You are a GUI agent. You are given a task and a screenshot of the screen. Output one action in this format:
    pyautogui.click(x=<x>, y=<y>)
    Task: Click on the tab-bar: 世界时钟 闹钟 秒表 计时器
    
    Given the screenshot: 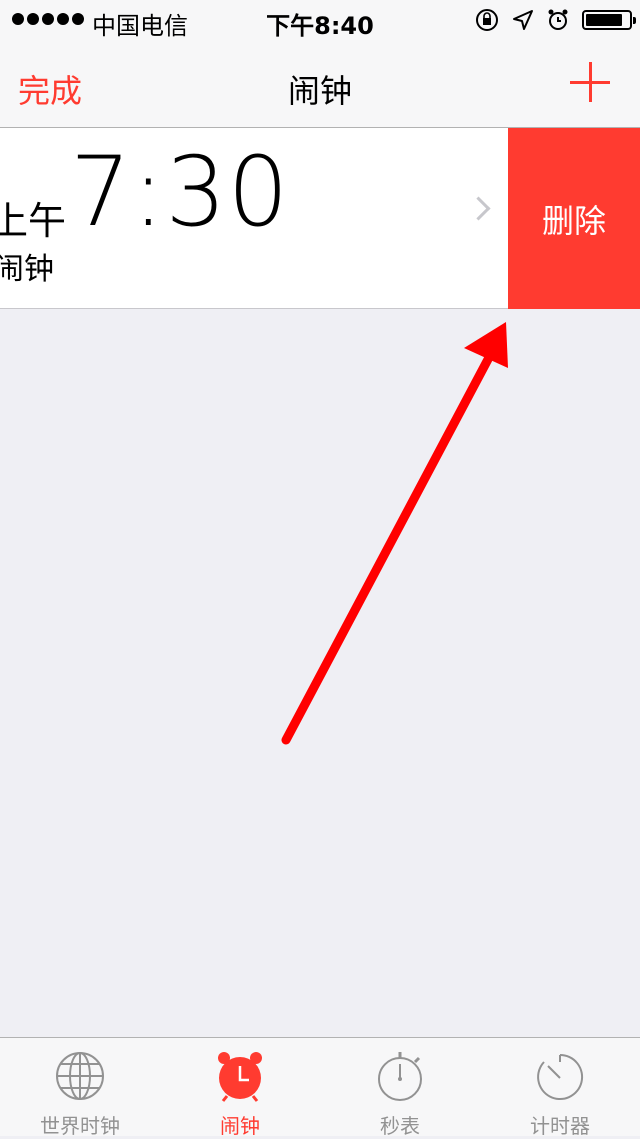 What is the action you would take?
    pyautogui.click(x=320, y=1087)
    